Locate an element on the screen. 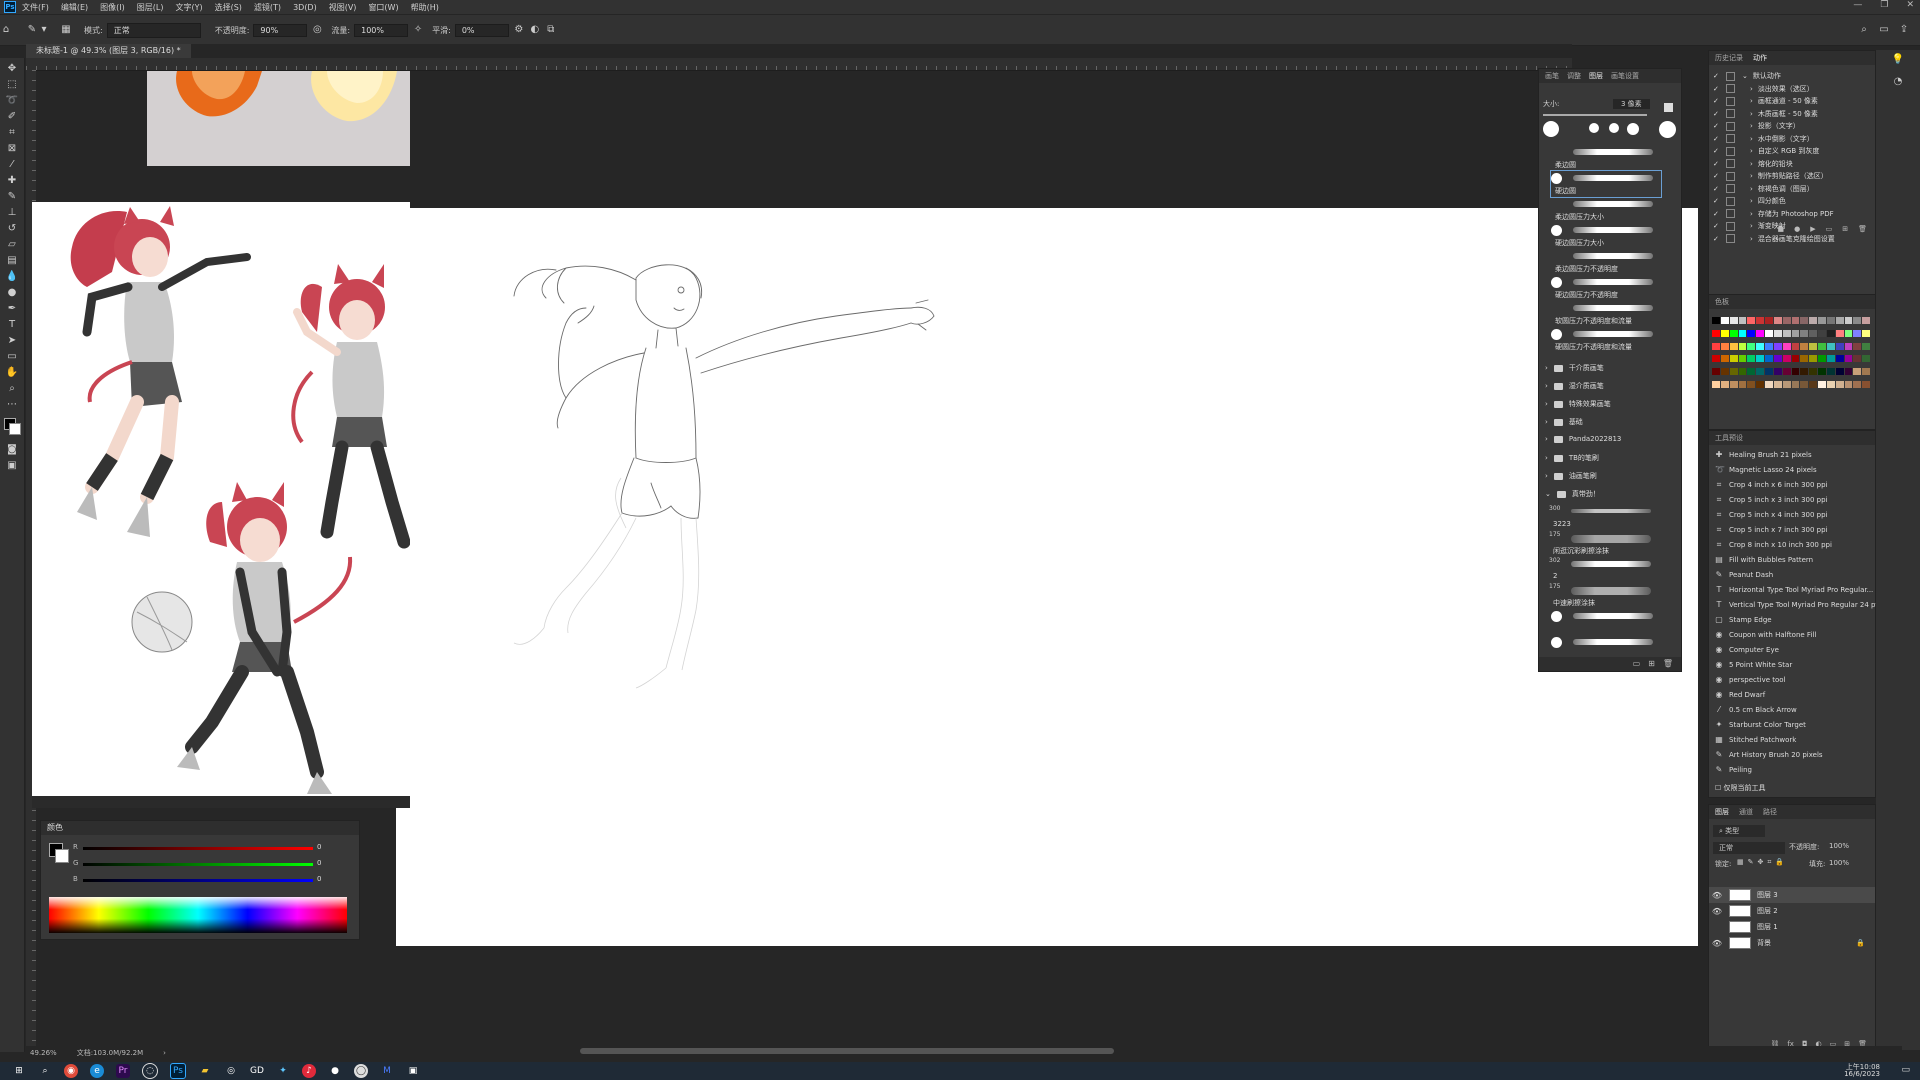 Image resolution: width=1920 pixels, height=1080 pixels. tool-preset-item: ✦ Starburst Color Target is located at coordinates (1760, 725).